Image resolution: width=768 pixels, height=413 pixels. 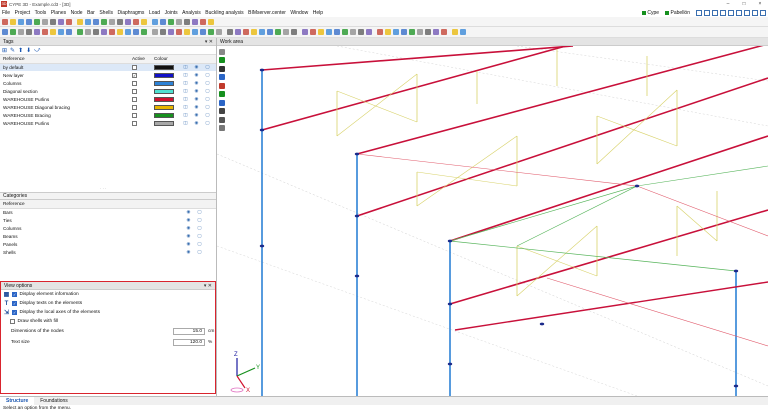 What do you see at coordinates (171, 13) in the screenshot?
I see `menu-joints: Joints` at bounding box center [171, 13].